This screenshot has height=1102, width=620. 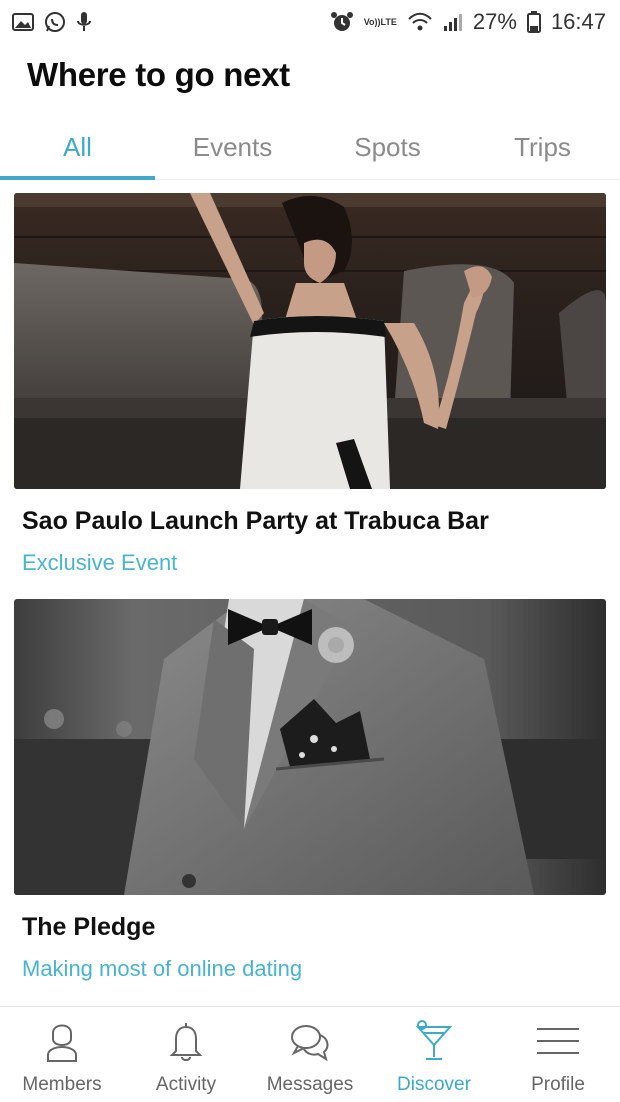 I want to click on article-card-subtitle: Making most of online dating, so click(x=162, y=968).